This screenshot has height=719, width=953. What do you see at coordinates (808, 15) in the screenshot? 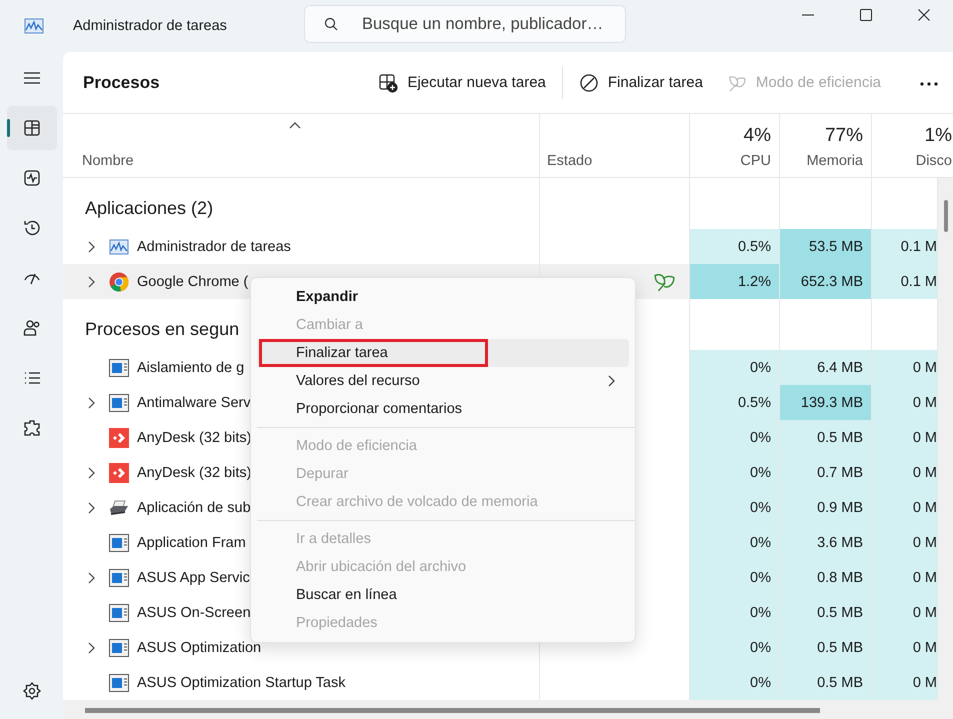
I see `minimize-icon` at bounding box center [808, 15].